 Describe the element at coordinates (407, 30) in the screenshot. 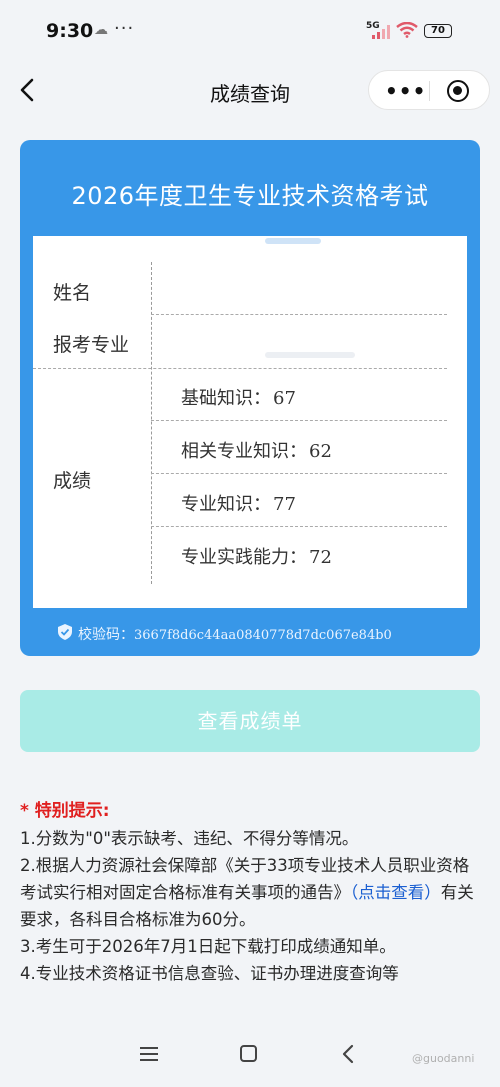

I see `wifi-icon` at that location.